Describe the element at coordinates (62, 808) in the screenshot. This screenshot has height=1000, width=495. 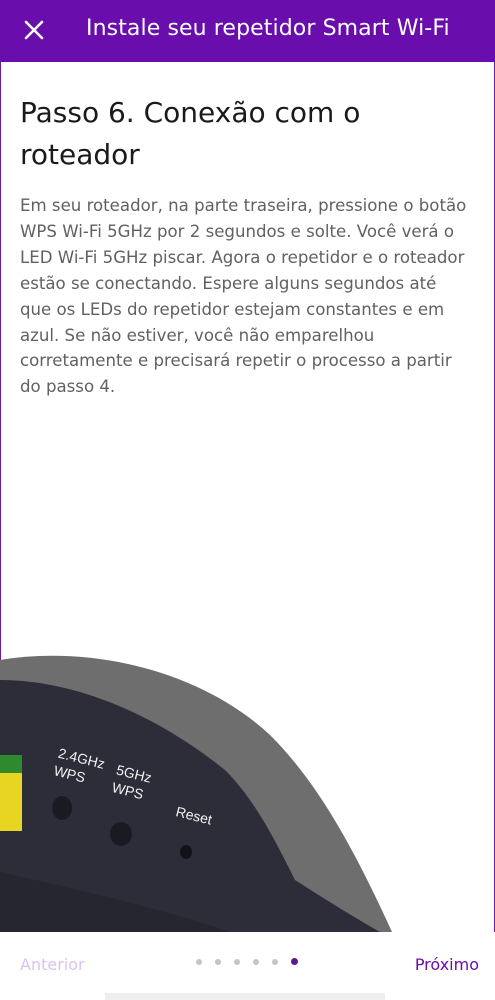
I see `wps-24ghz-button` at that location.